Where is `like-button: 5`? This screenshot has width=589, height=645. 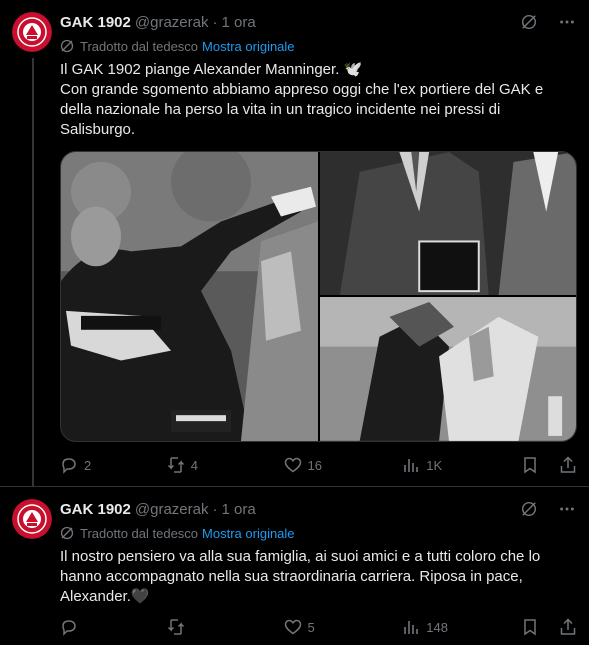
like-button: 5 is located at coordinates (343, 627).